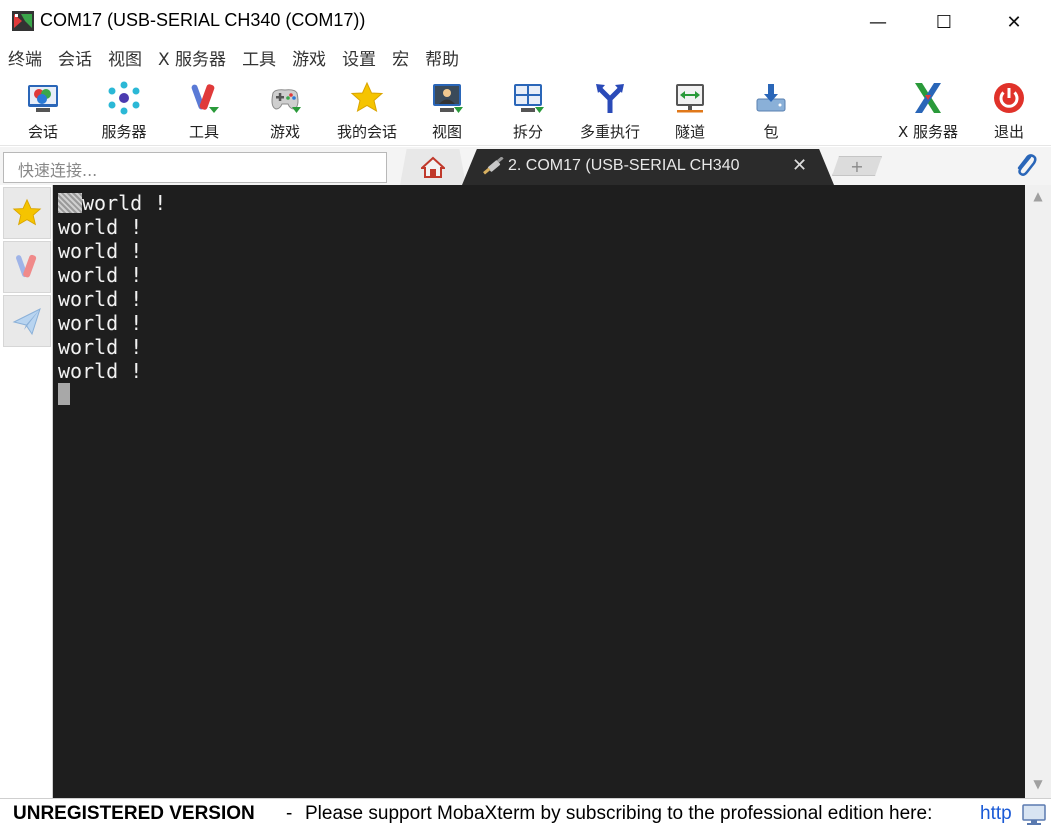 The height and width of the screenshot is (829, 1051). Describe the element at coordinates (124, 97) in the screenshot. I see `servers-icon` at that location.